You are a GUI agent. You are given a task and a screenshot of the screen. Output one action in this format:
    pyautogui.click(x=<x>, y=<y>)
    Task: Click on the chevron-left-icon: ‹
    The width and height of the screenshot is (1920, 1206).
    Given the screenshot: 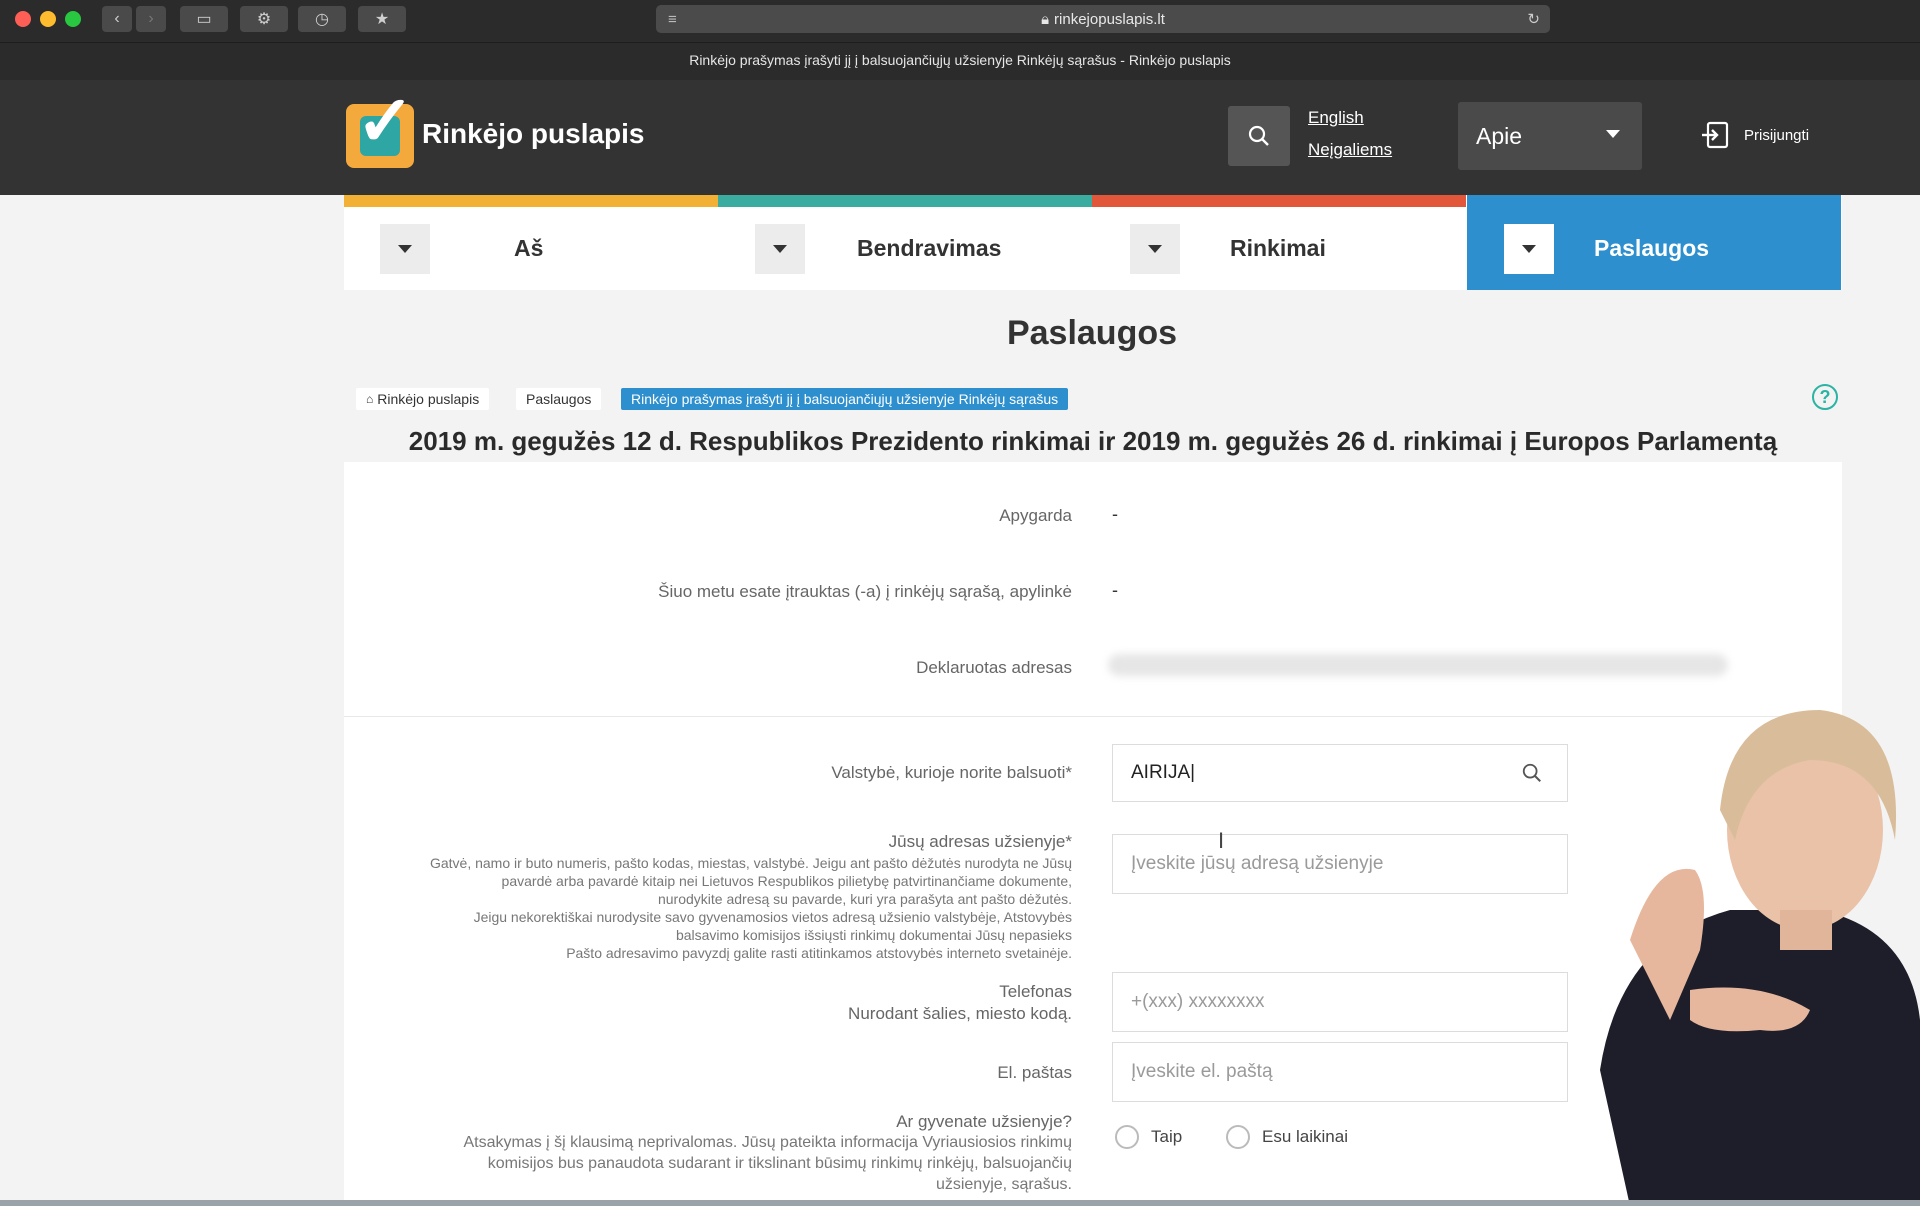 What is the action you would take?
    pyautogui.click(x=117, y=18)
    